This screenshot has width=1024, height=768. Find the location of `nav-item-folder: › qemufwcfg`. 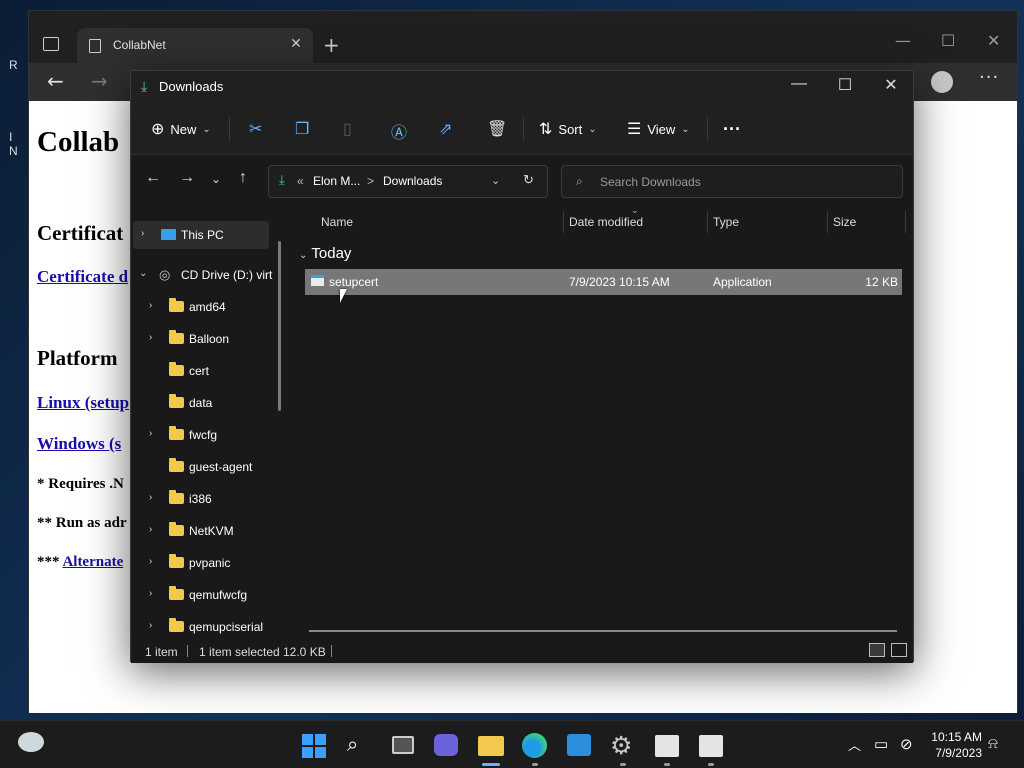

nav-item-folder: › qemufwcfg is located at coordinates (201, 595).